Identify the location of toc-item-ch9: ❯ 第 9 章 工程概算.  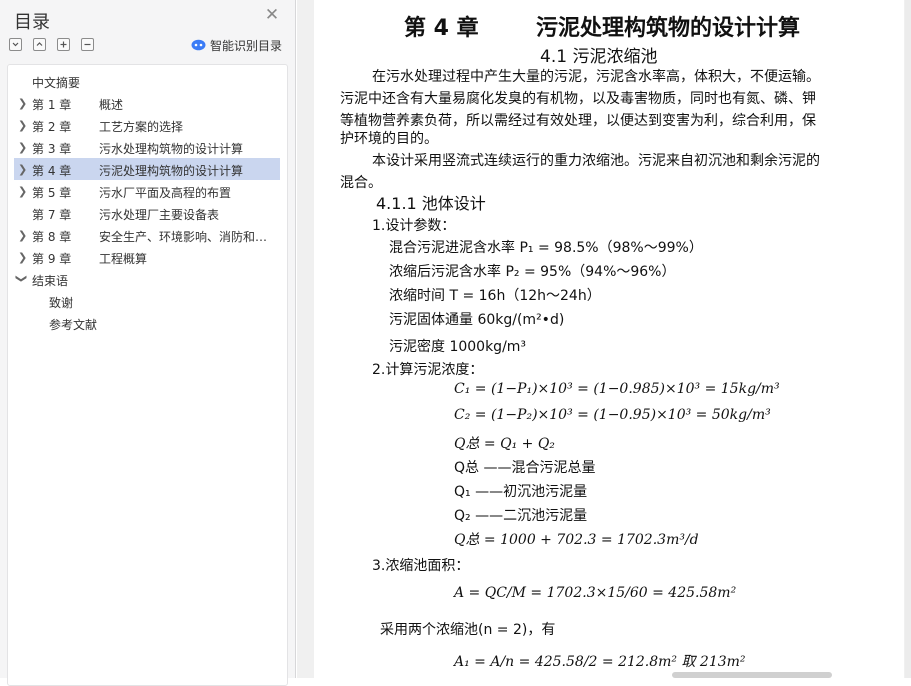
(147, 257).